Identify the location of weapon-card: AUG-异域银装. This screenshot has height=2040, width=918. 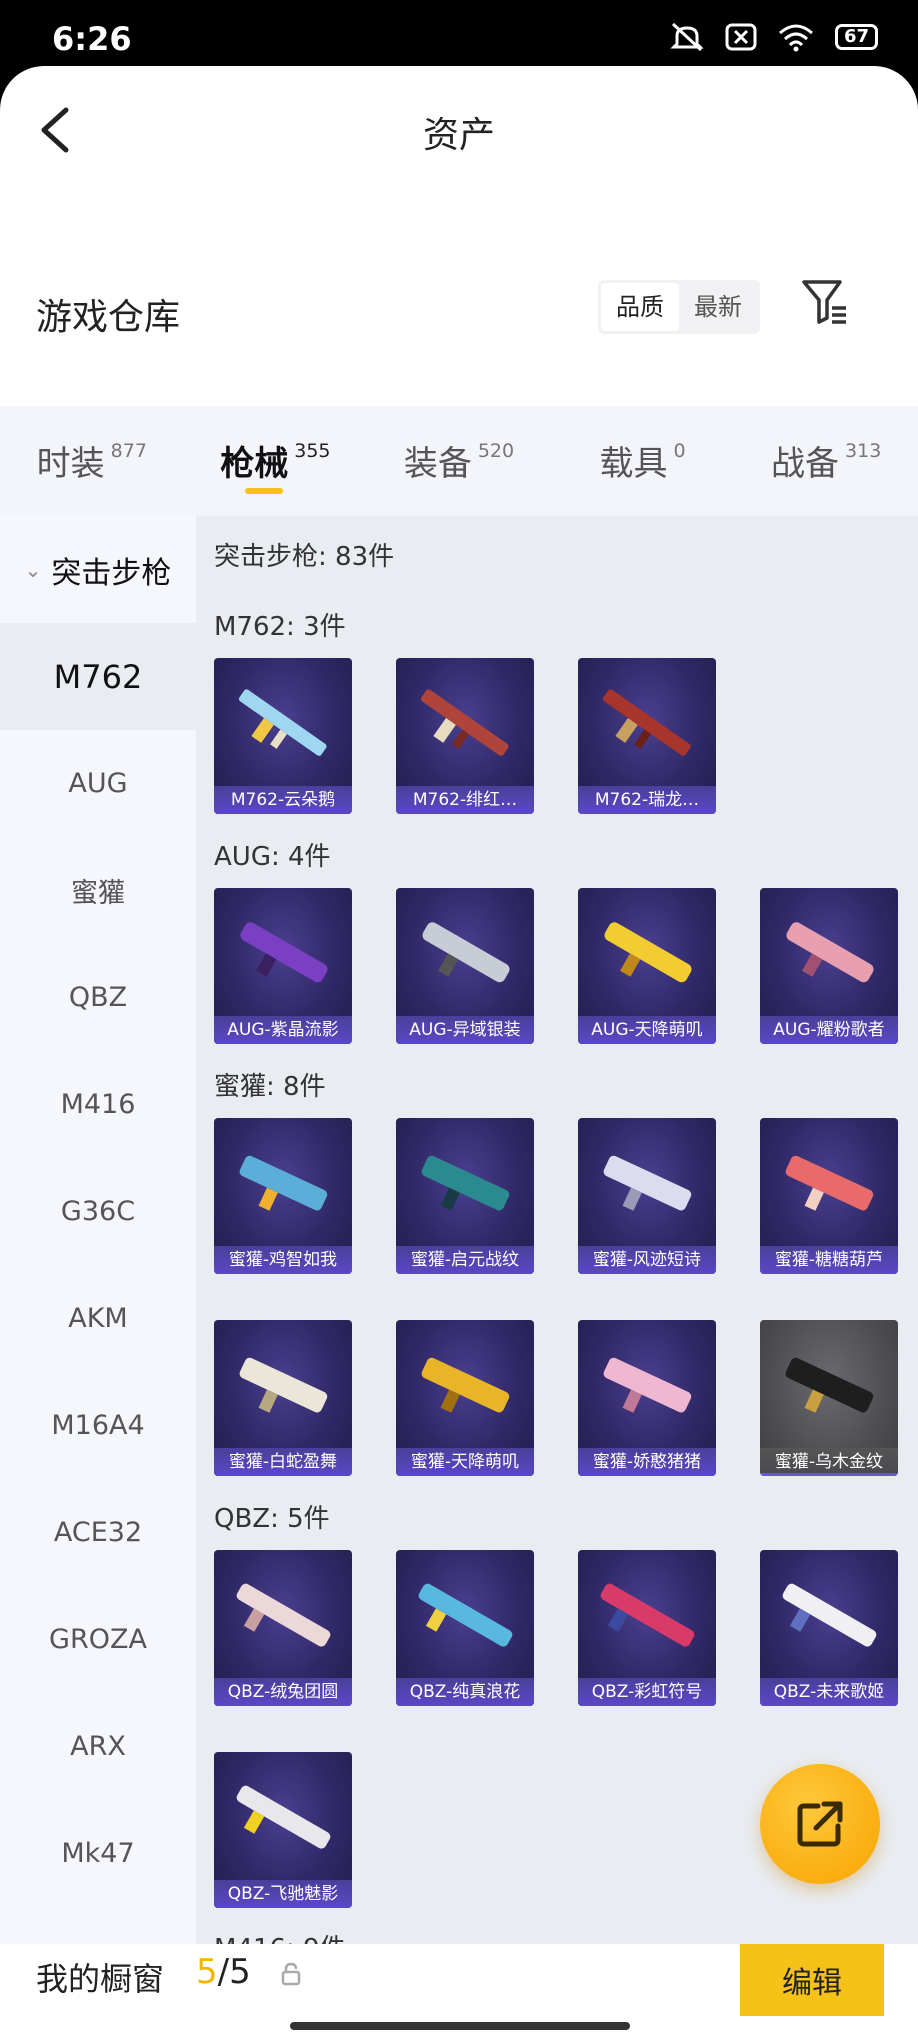
(465, 966).